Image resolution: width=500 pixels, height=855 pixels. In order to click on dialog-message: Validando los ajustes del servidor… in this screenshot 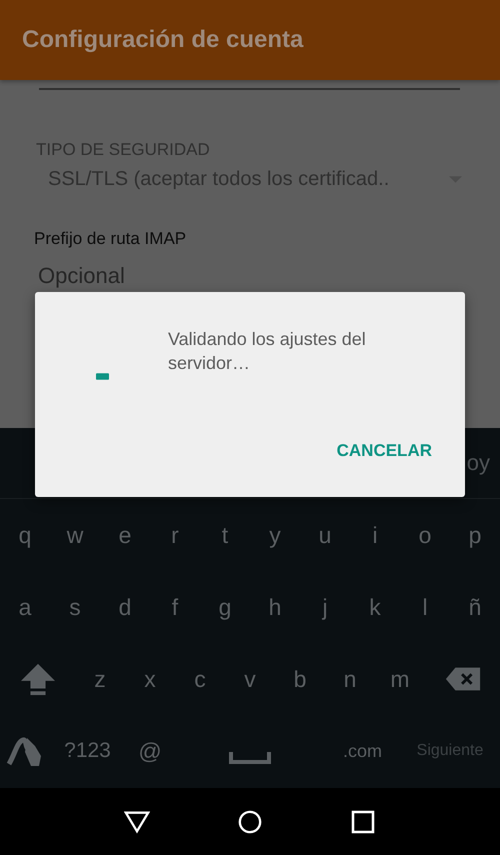, I will do `click(267, 351)`.